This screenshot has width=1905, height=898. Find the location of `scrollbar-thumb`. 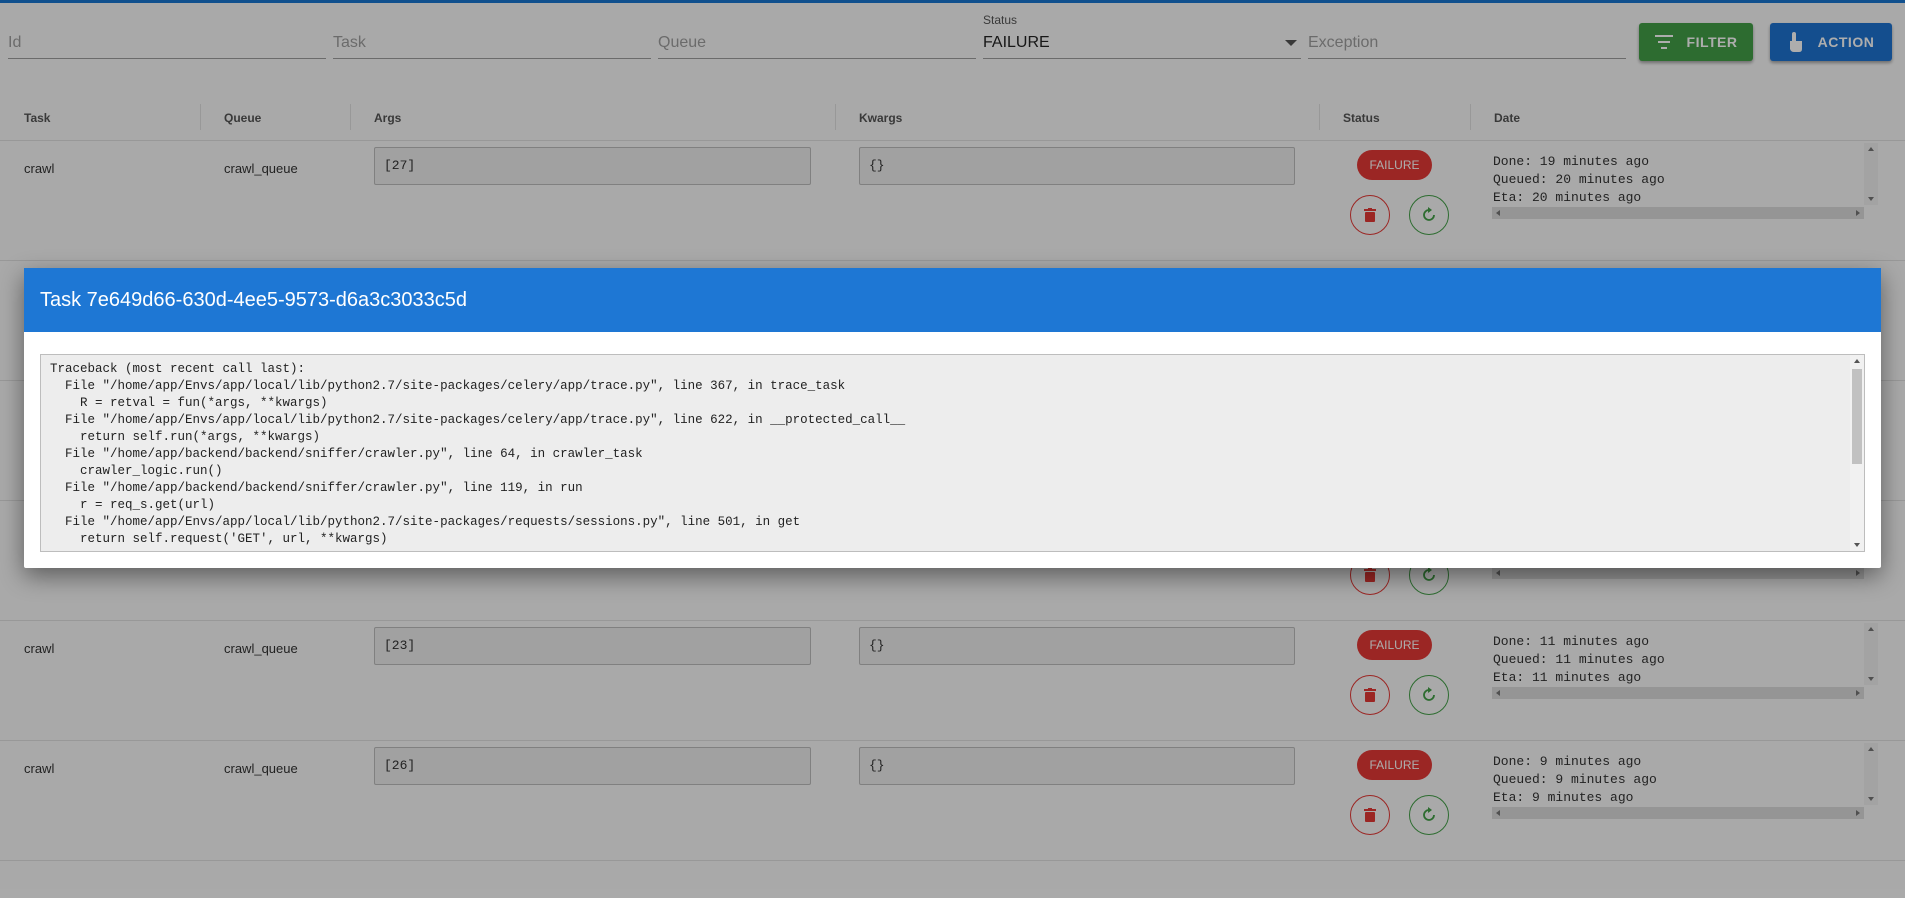

scrollbar-thumb is located at coordinates (1857, 416).